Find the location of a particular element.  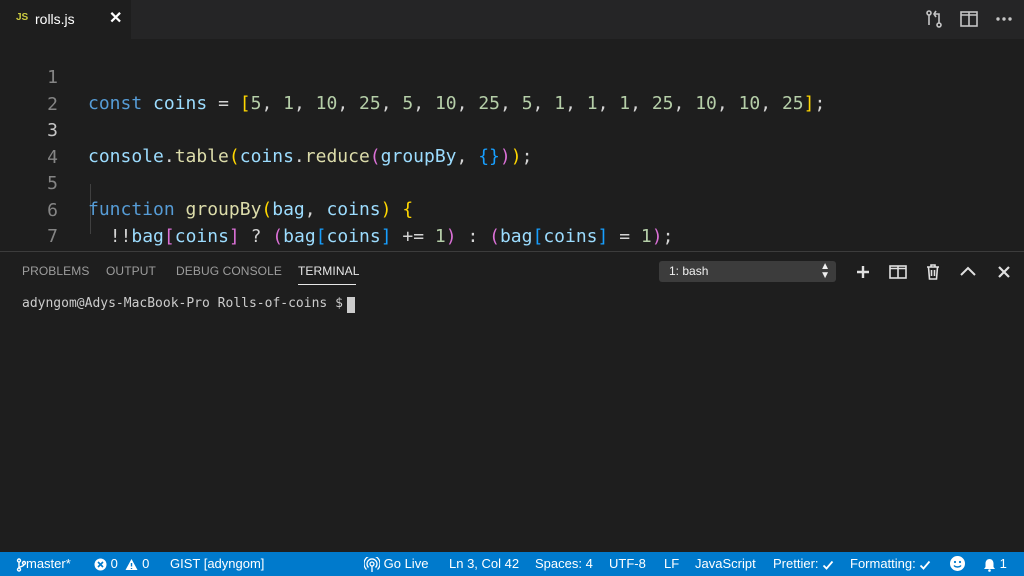

close-tab-icon: ✕ is located at coordinates (115, 18).